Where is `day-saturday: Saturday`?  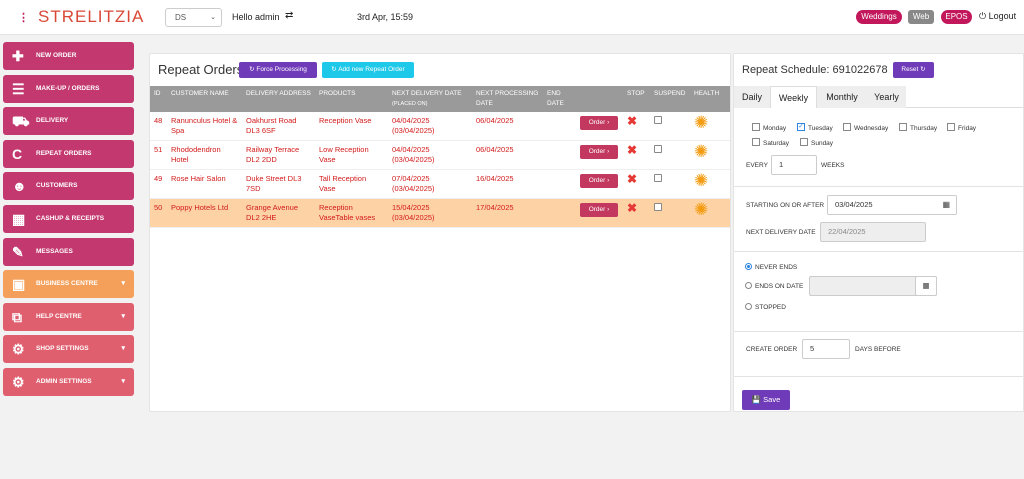 day-saturday: Saturday is located at coordinates (770, 143).